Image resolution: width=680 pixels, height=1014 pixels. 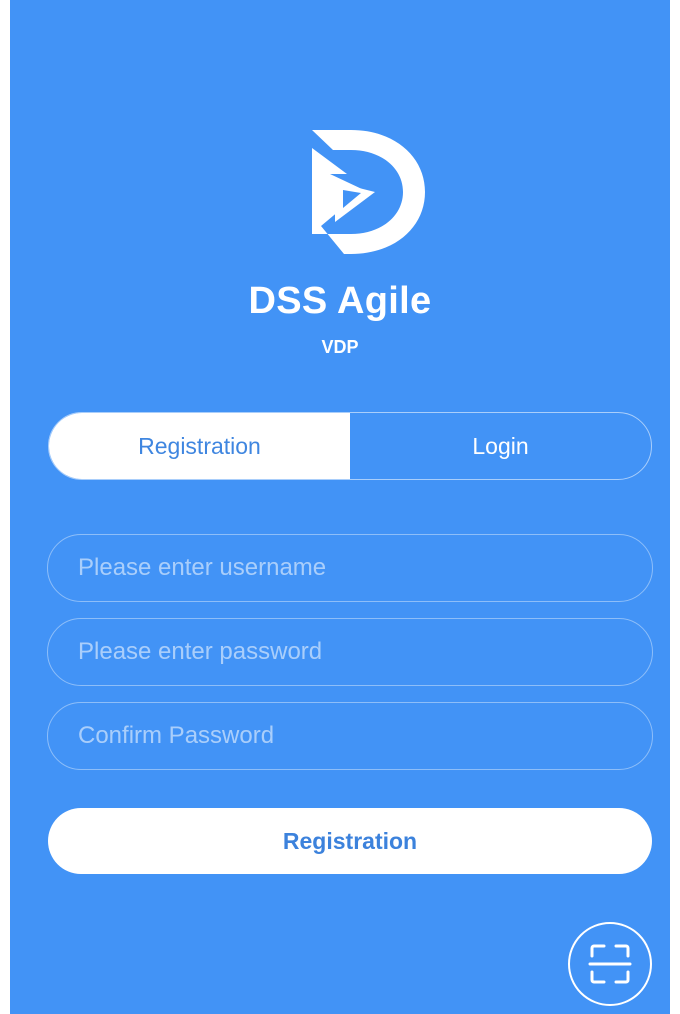 I want to click on app-title: DSS Agile, so click(x=340, y=301).